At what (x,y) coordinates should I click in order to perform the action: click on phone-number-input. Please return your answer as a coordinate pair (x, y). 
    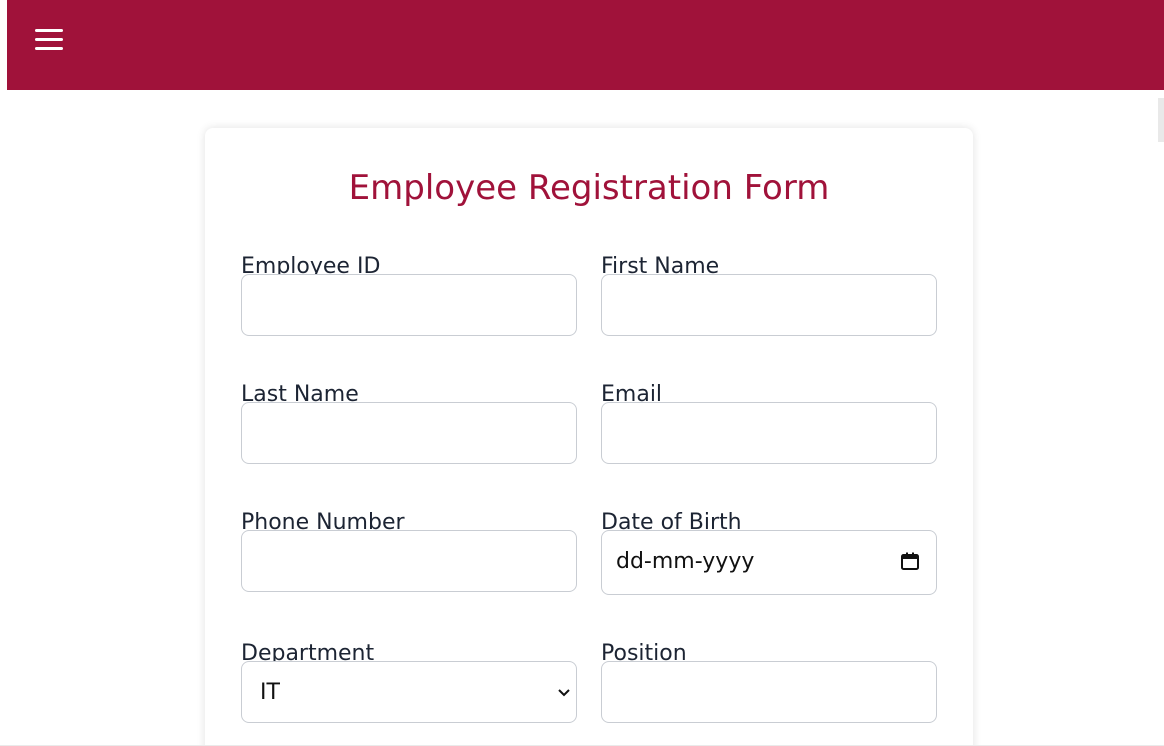
    Looking at the image, I should click on (409, 561).